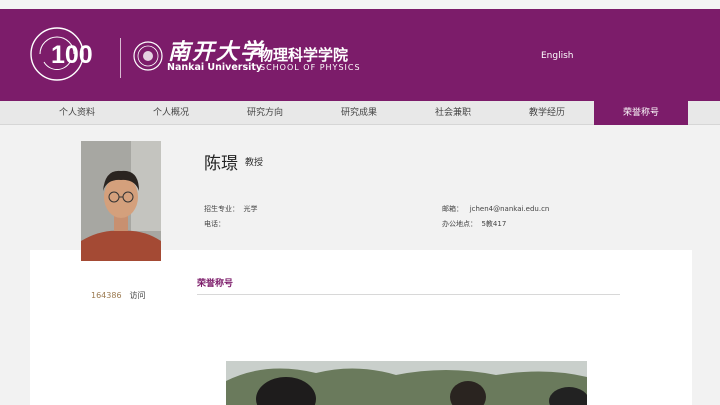  I want to click on major-info: 招生专业： 光学, so click(230, 209).